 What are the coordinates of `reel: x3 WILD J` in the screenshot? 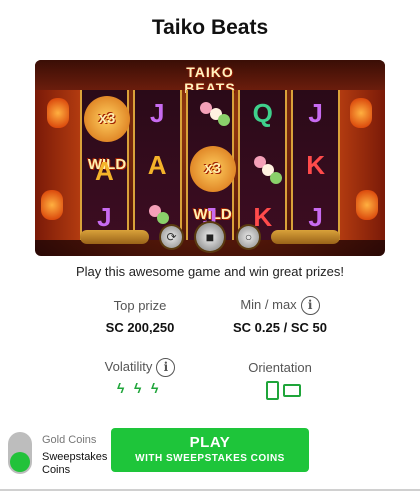 It's located at (210, 165).